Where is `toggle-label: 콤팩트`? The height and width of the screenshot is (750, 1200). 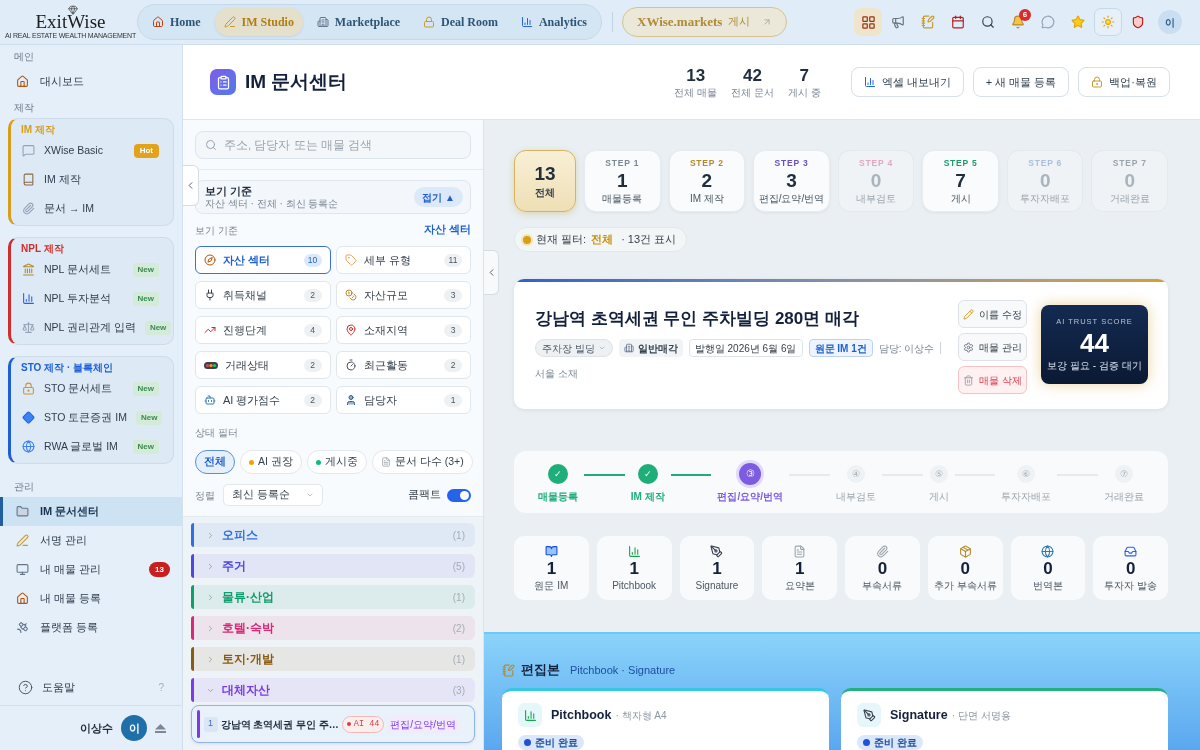
toggle-label: 콤팩트 is located at coordinates (424, 495).